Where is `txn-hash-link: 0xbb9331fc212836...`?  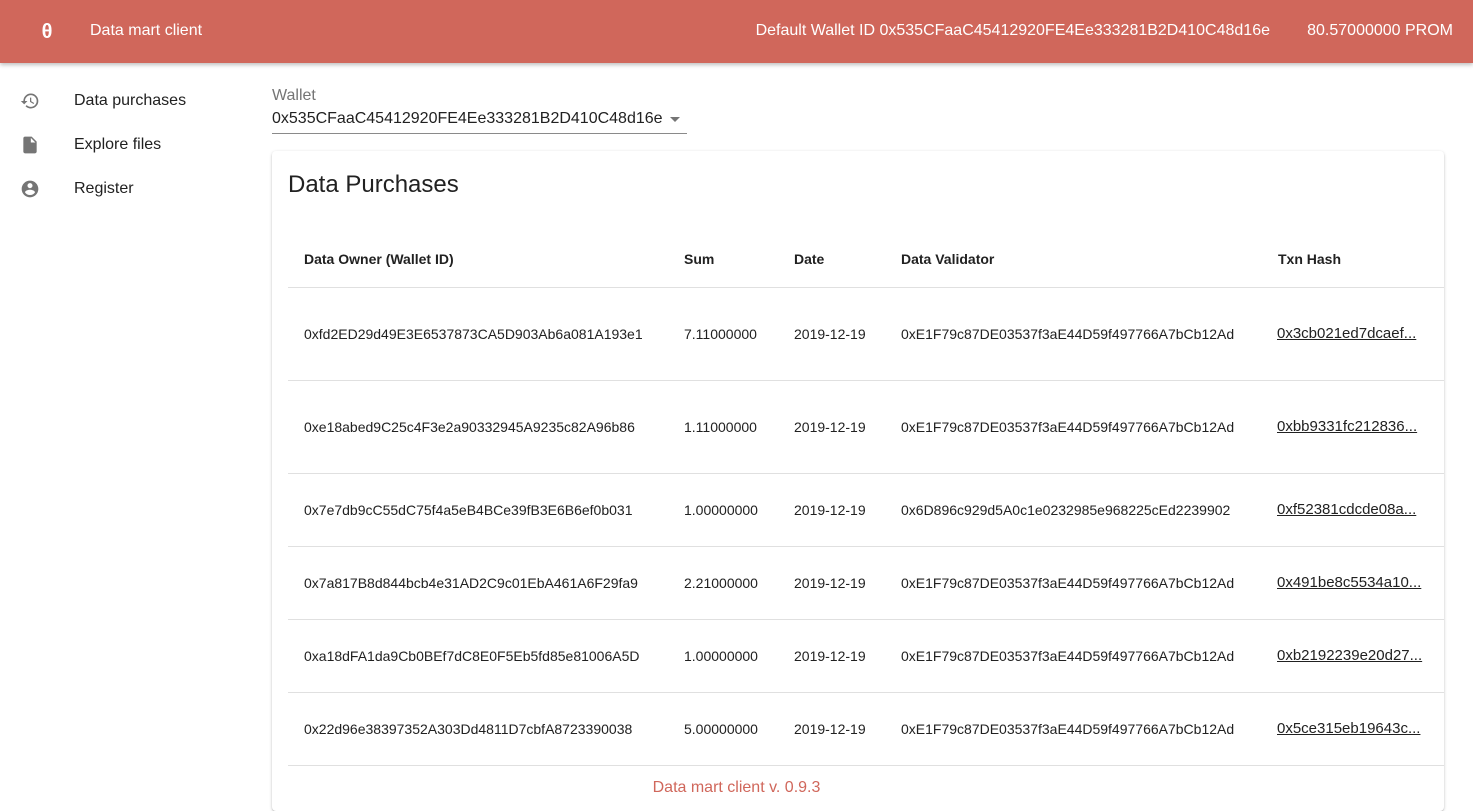
txn-hash-link: 0xbb9331fc212836... is located at coordinates (1347, 426).